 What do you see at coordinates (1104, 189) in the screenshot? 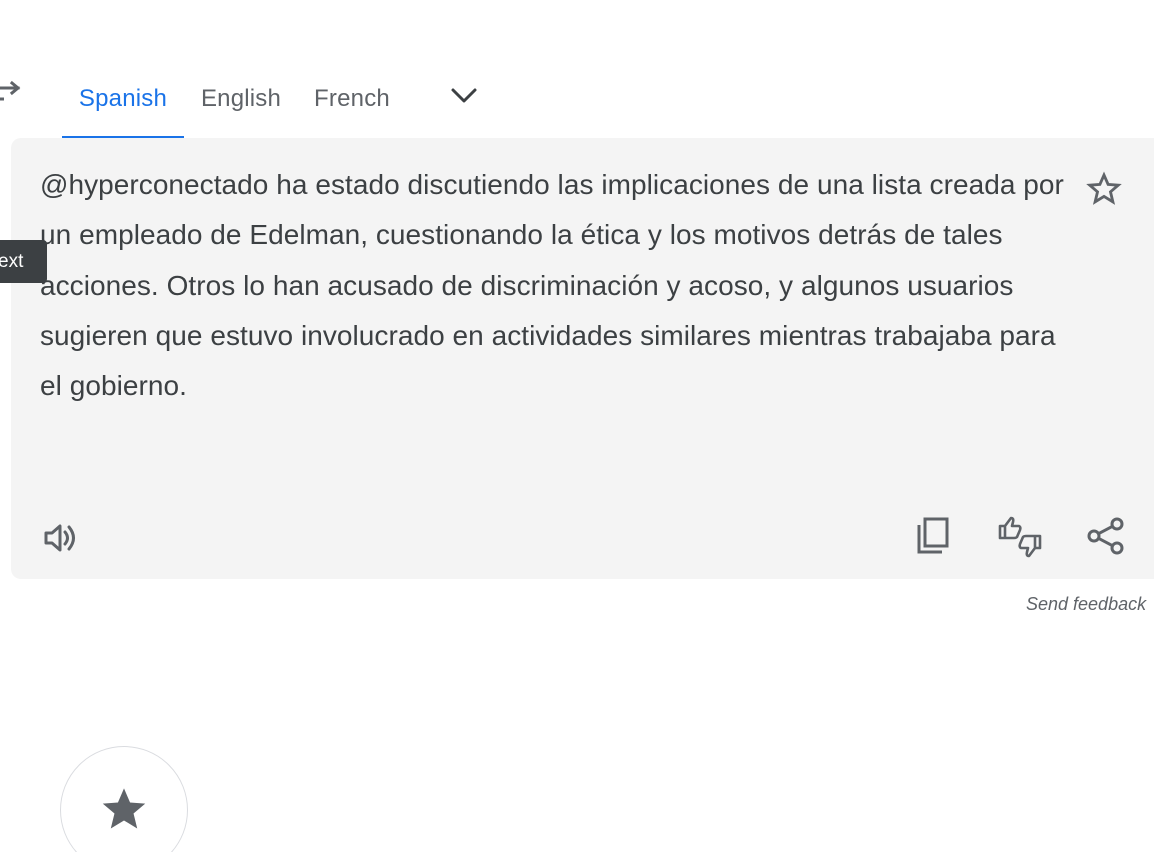
I see `star-outline-icon` at bounding box center [1104, 189].